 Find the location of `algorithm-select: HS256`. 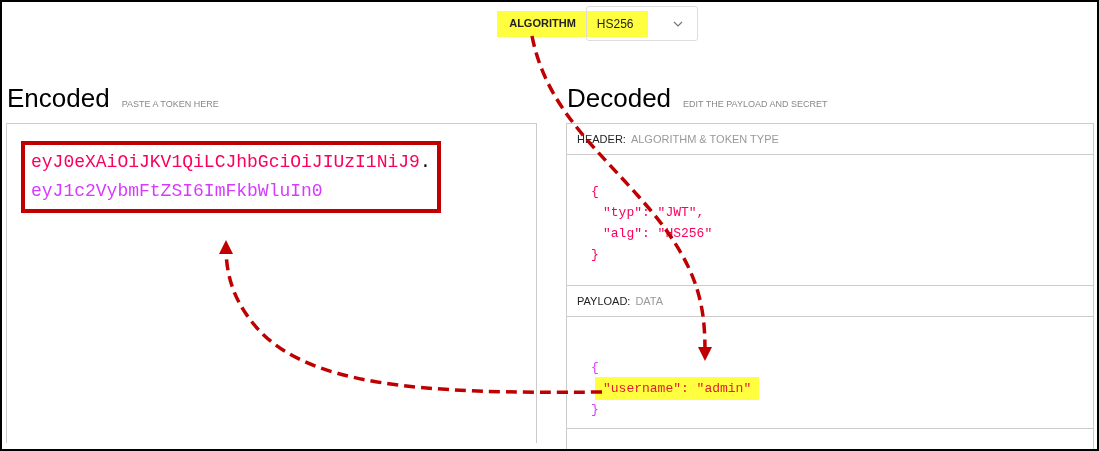

algorithm-select: HS256 is located at coordinates (641, 23).